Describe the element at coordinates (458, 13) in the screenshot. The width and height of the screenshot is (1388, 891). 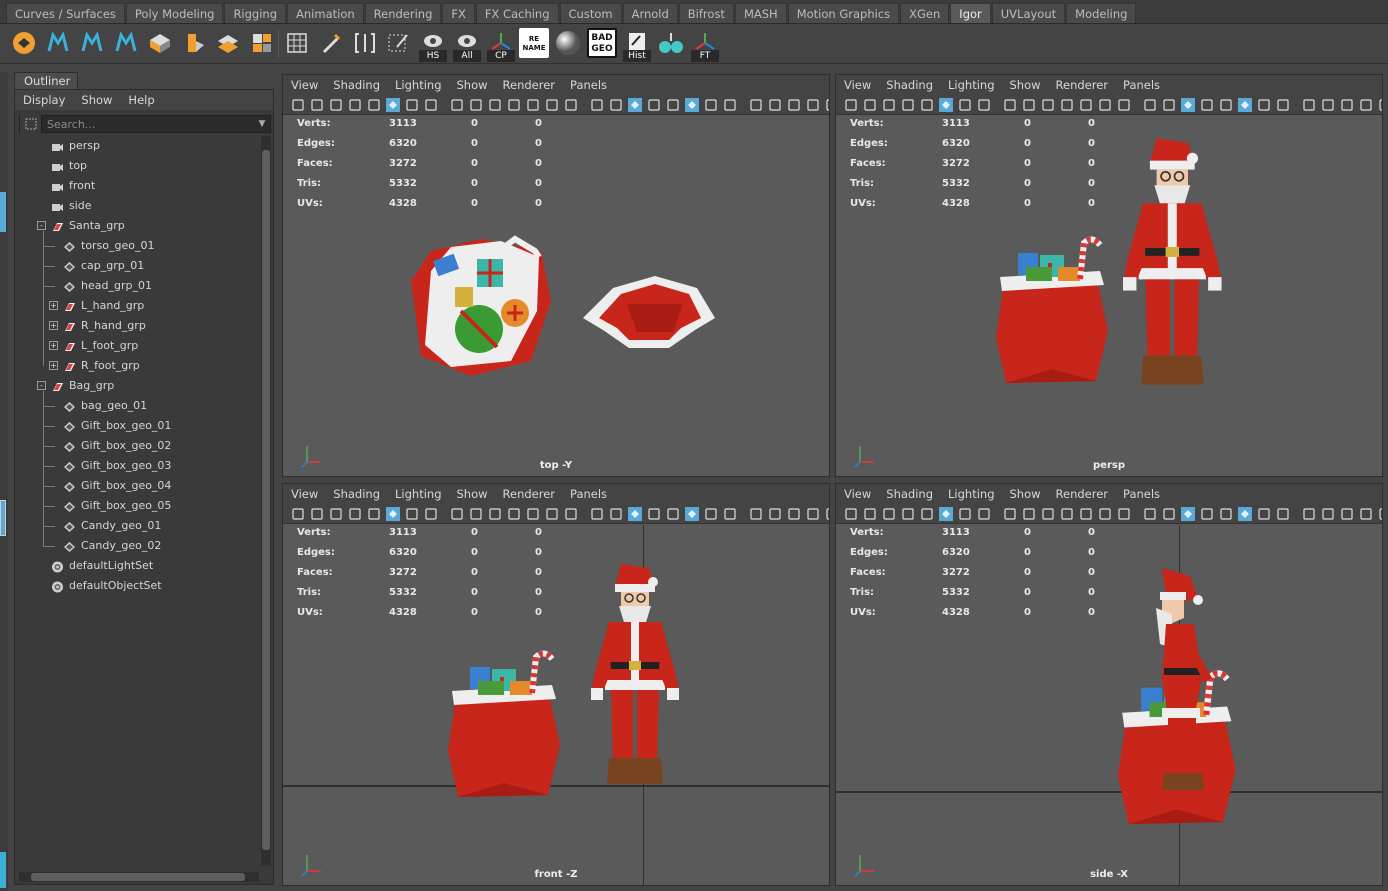
I see `shelf-tab-fx: FX` at that location.